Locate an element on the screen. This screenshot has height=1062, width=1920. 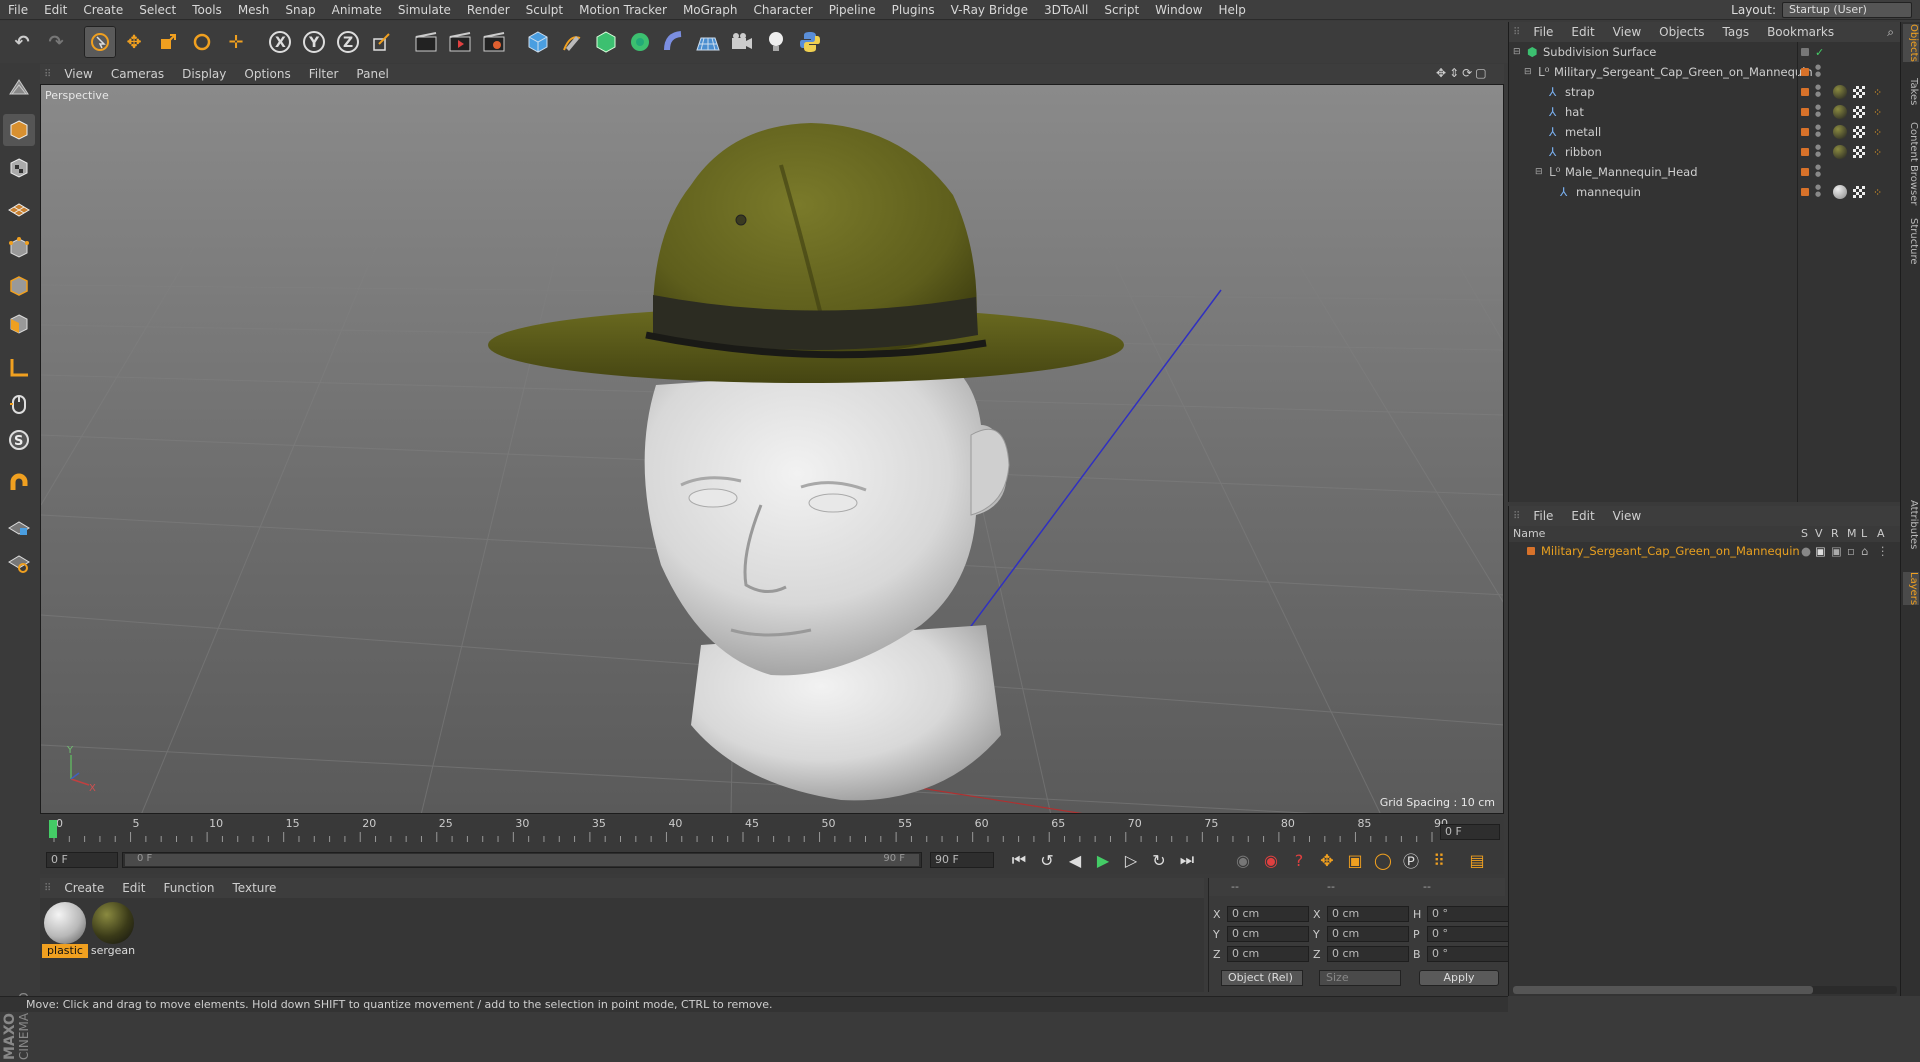
object-menu-file: File is located at coordinates (1543, 32).